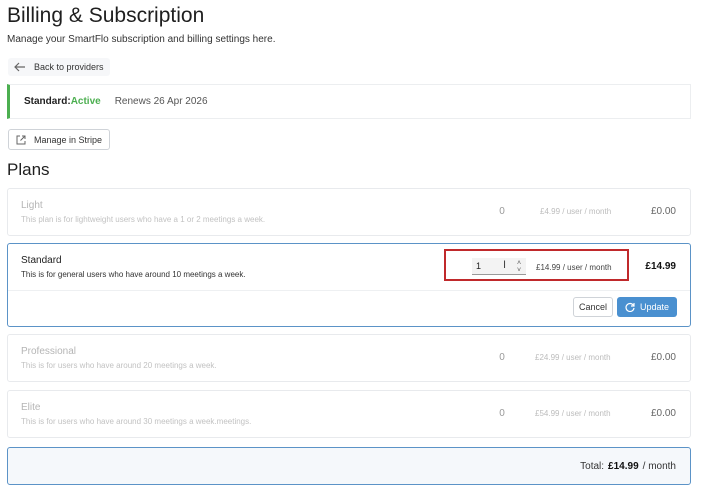 The image size is (704, 500). Describe the element at coordinates (21, 139) in the screenshot. I see `external-link-icon` at that location.